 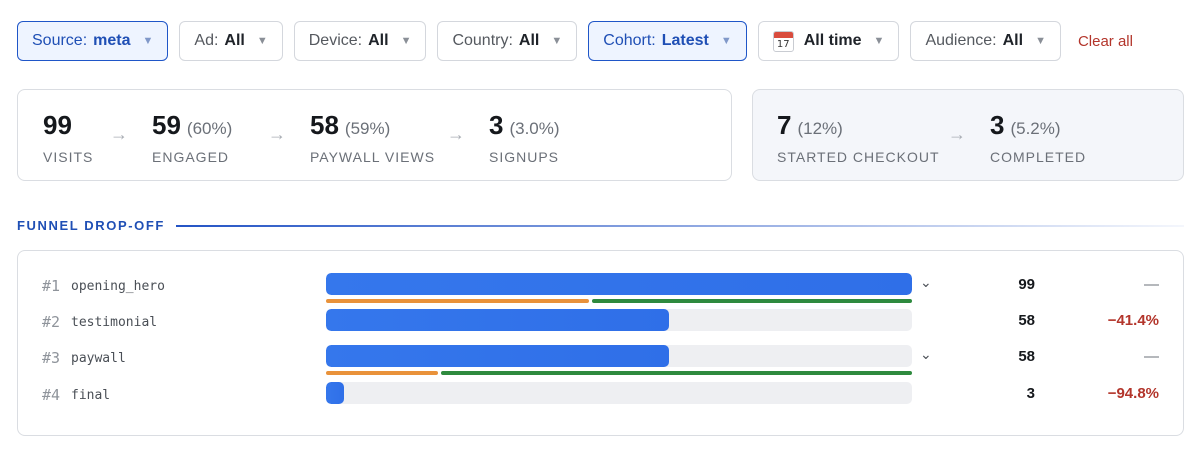 What do you see at coordinates (60, 40) in the screenshot?
I see `filter-label: Source:` at bounding box center [60, 40].